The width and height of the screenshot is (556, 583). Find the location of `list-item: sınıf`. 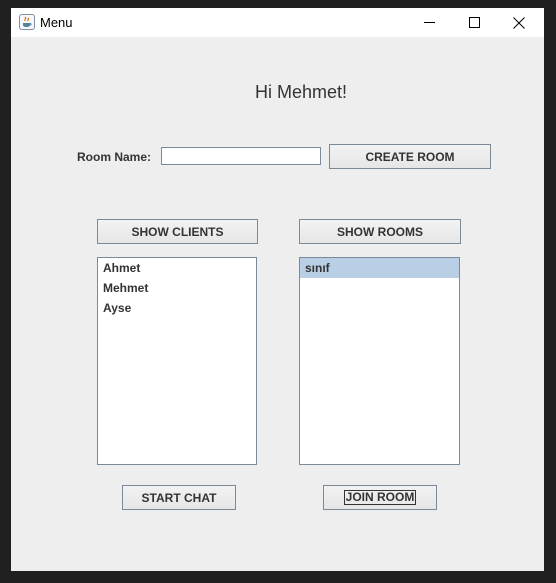

list-item: sınıf is located at coordinates (379, 268).